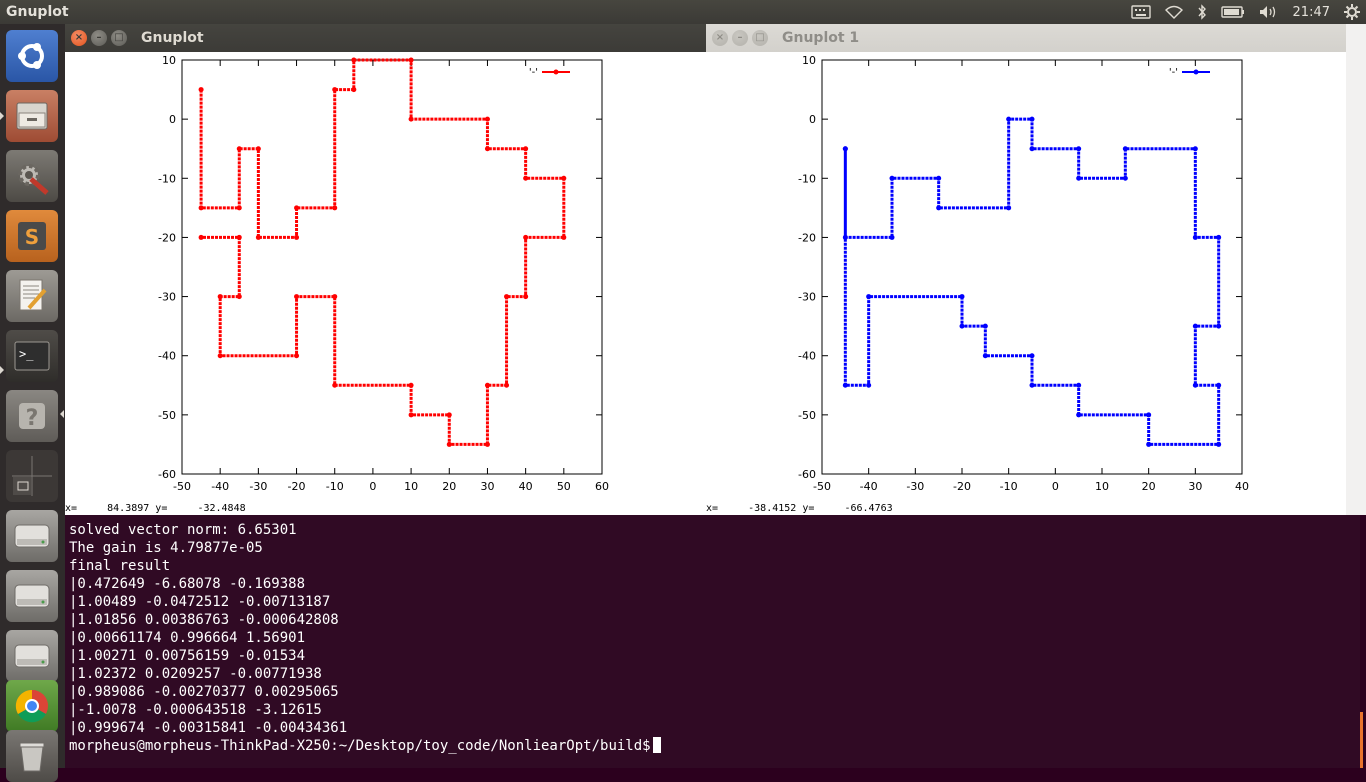 Image resolution: width=1366 pixels, height=782 pixels. Describe the element at coordinates (799, 508) in the screenshot. I see `cursor-coordinates: x= -38.4152 y= -66.4763` at that location.